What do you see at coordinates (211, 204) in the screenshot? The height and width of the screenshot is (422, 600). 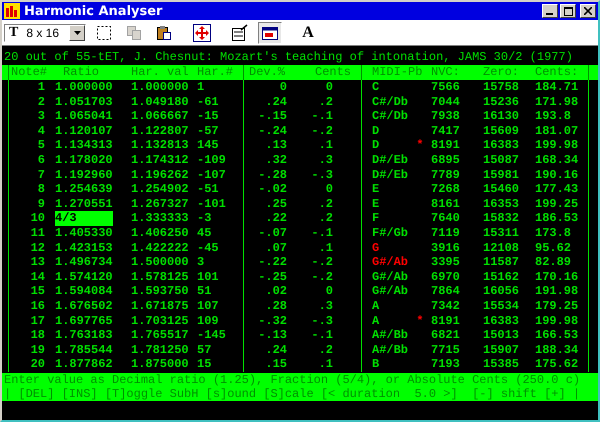 I see `table-cell-text: -101` at bounding box center [211, 204].